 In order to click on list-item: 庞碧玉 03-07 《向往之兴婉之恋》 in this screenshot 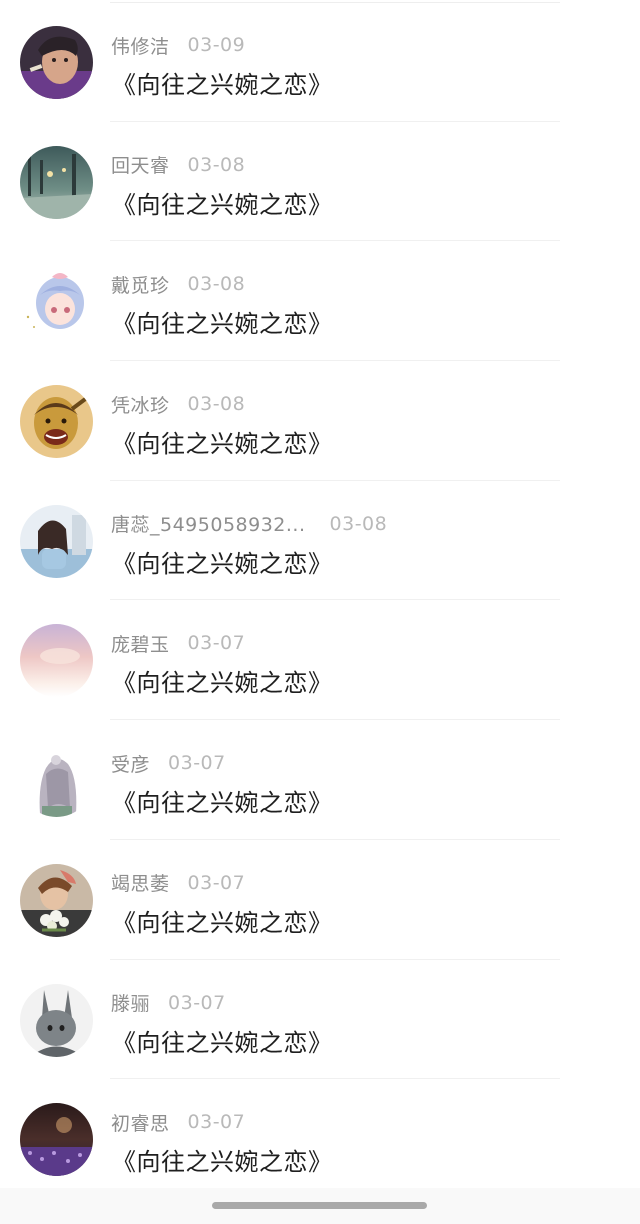, I will do `click(320, 660)`.